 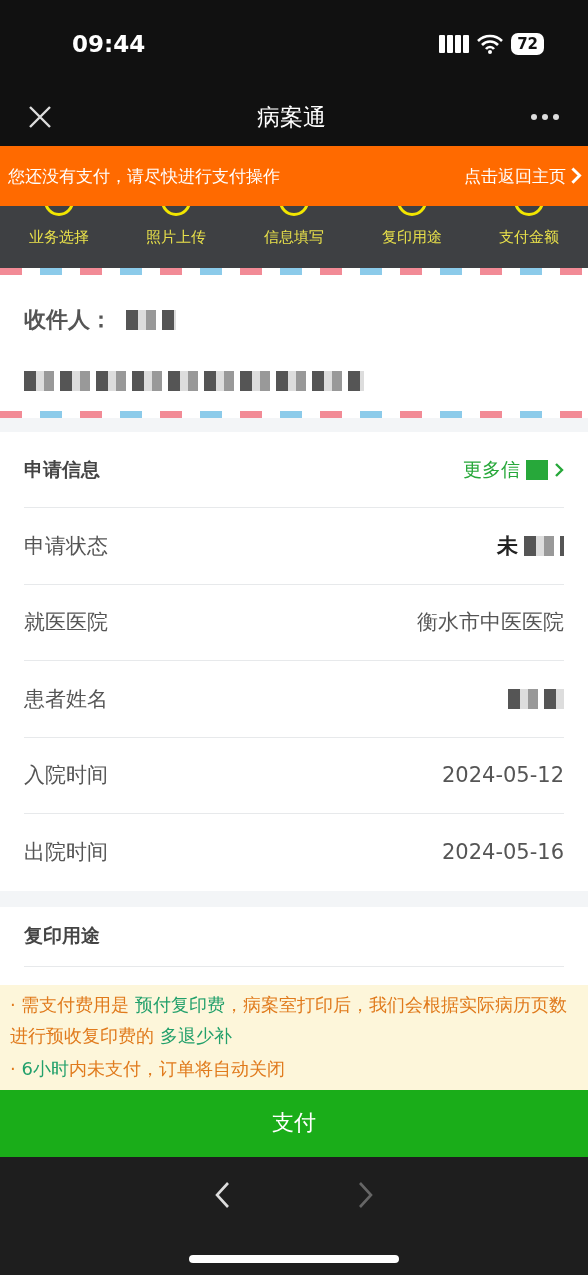 What do you see at coordinates (545, 117) in the screenshot?
I see `more-icon` at bounding box center [545, 117].